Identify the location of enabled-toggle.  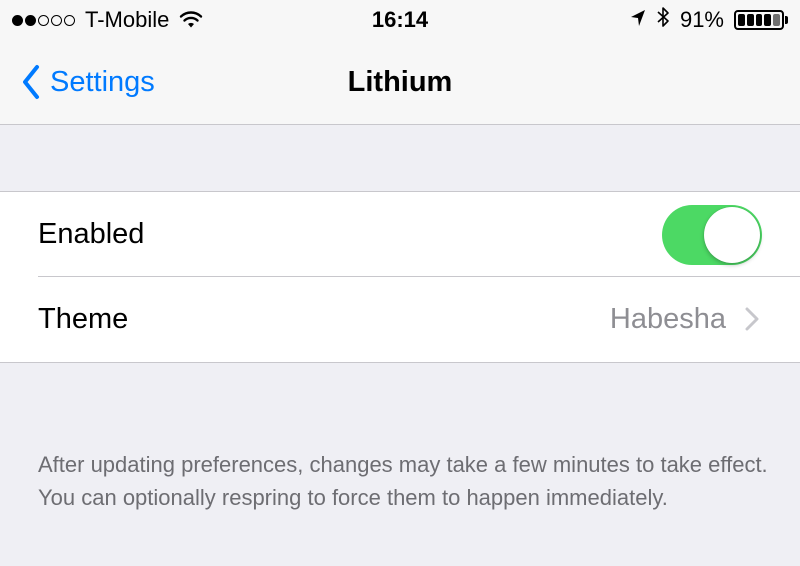
(712, 235).